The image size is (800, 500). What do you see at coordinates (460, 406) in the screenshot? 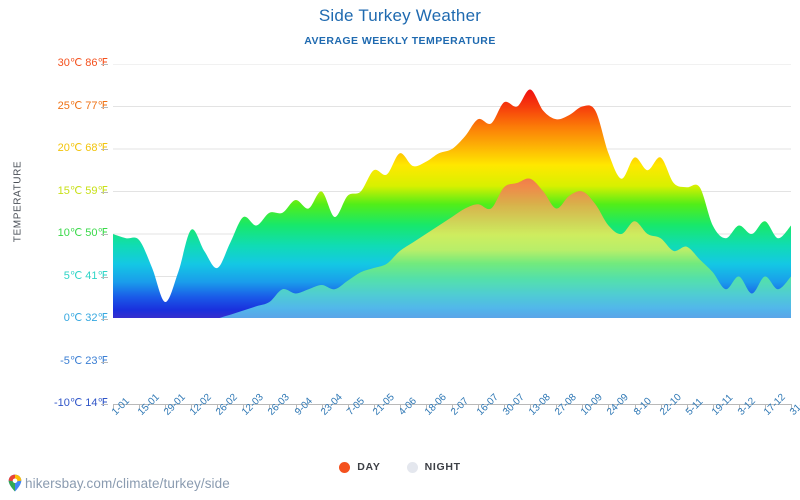
I see `x-tick-label: 2-07` at bounding box center [460, 406].